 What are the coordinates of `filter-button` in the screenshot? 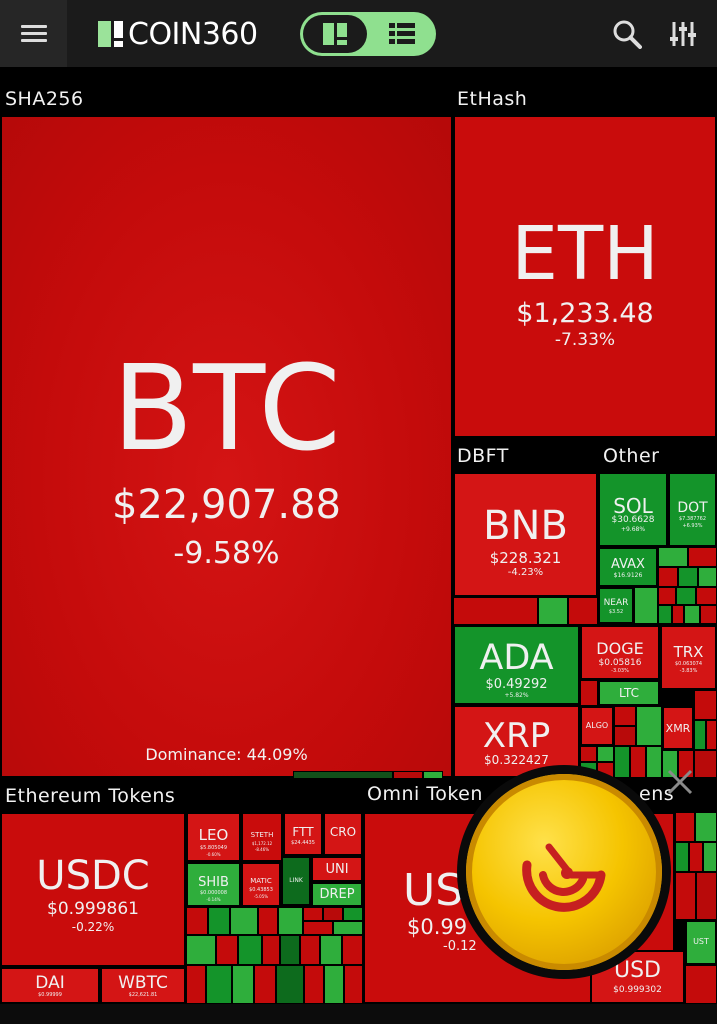 It's located at (683, 34).